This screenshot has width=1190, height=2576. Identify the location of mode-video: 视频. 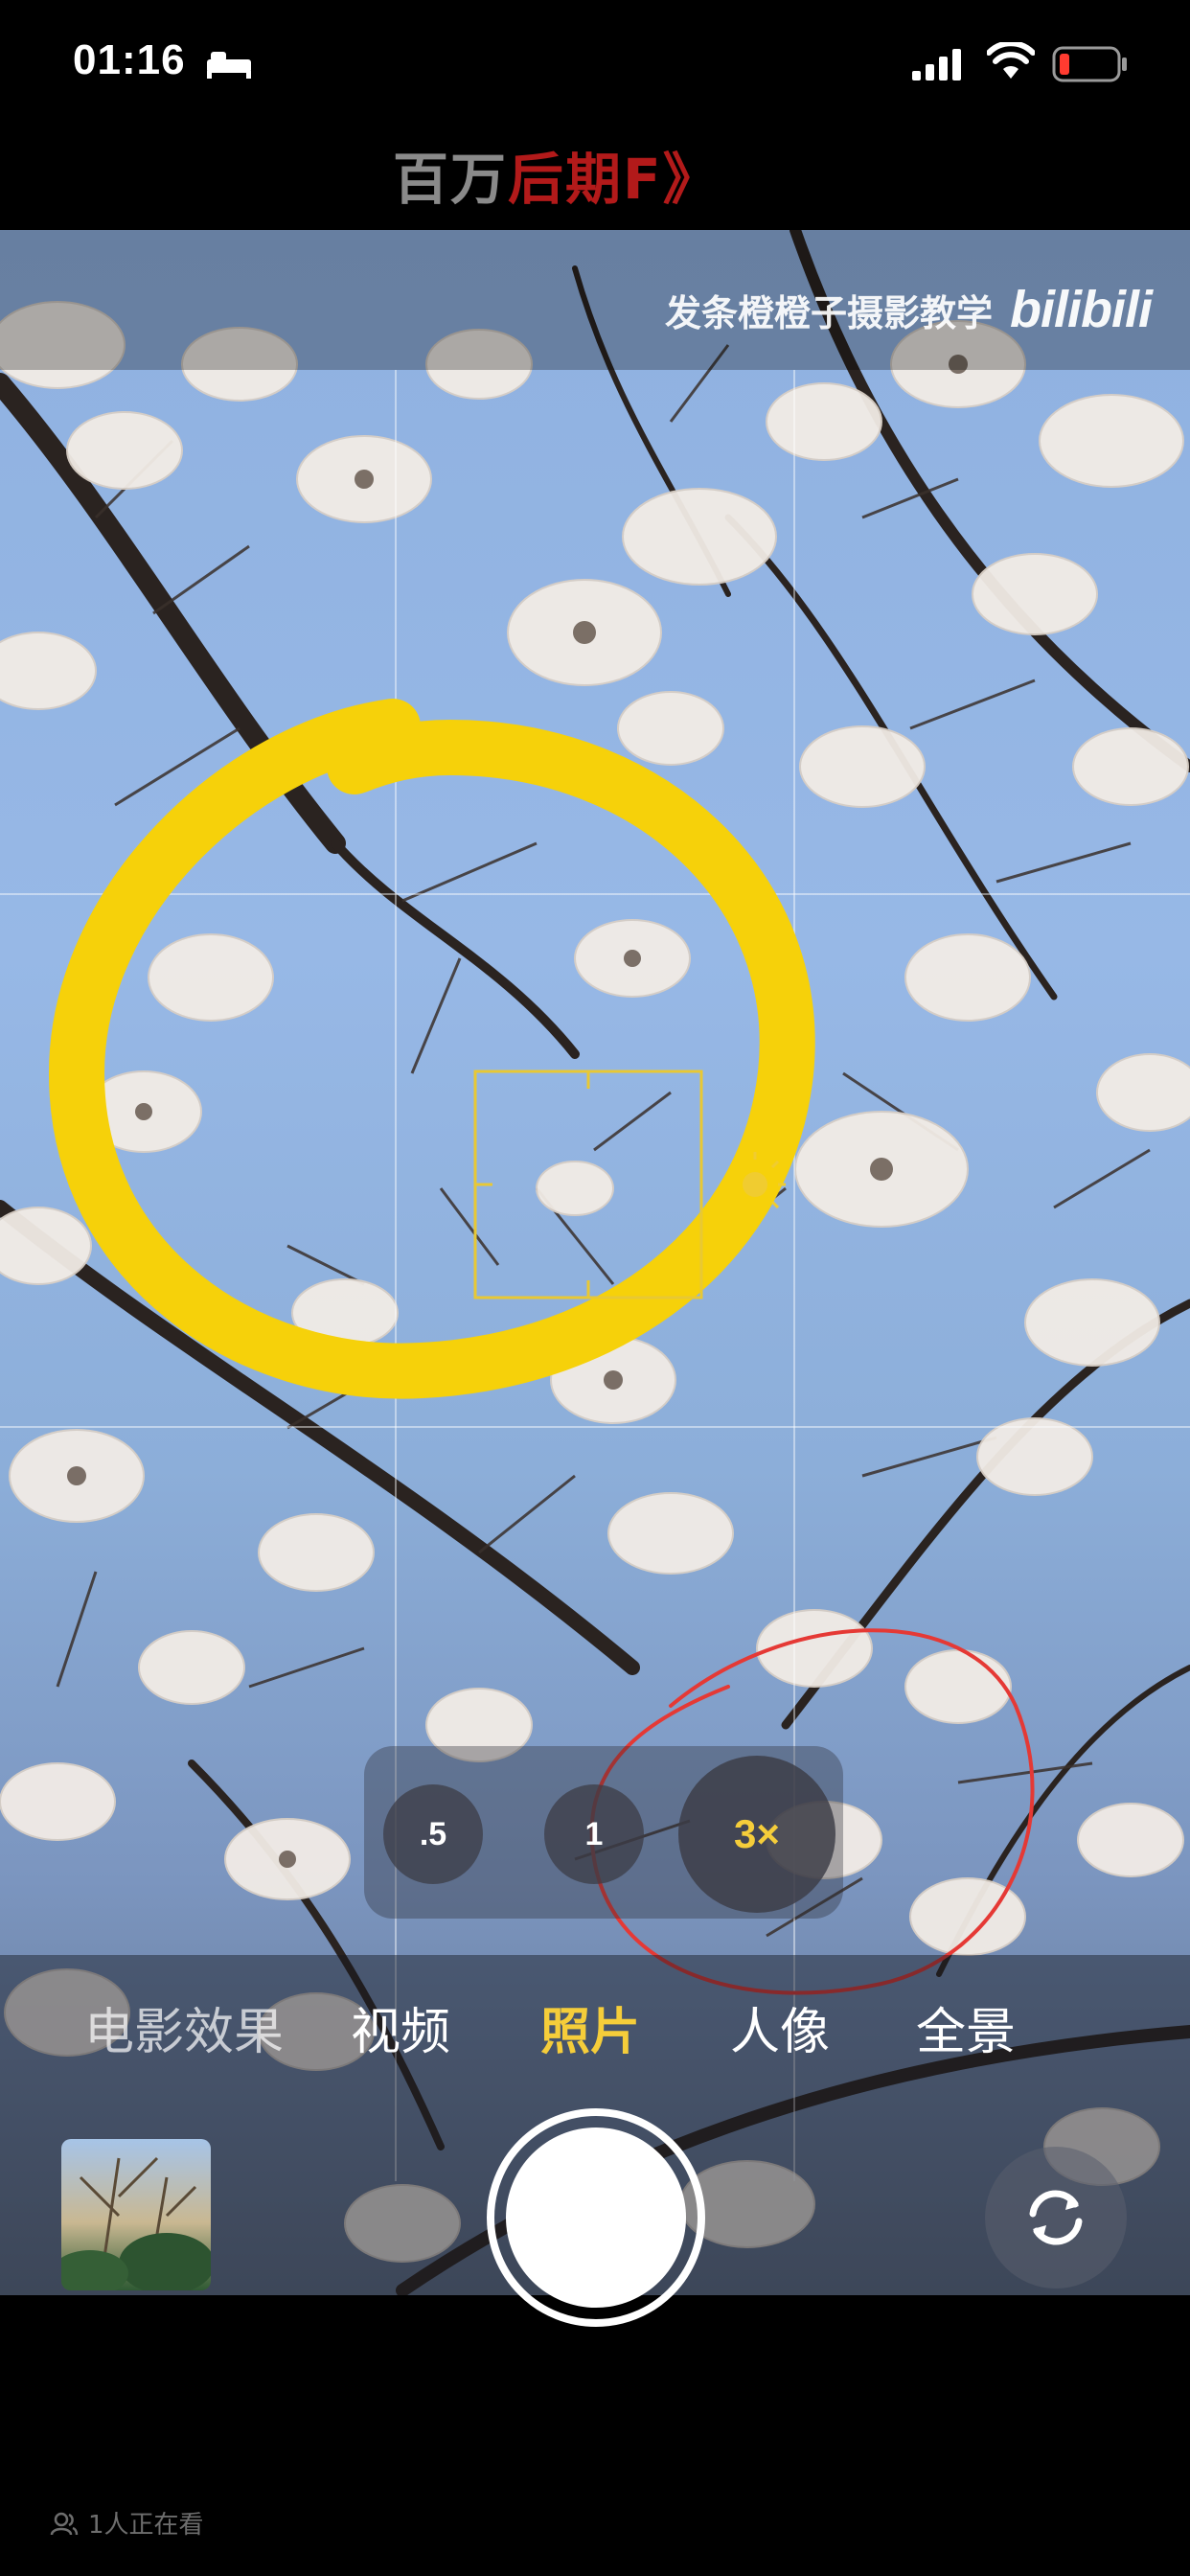
(401, 2027).